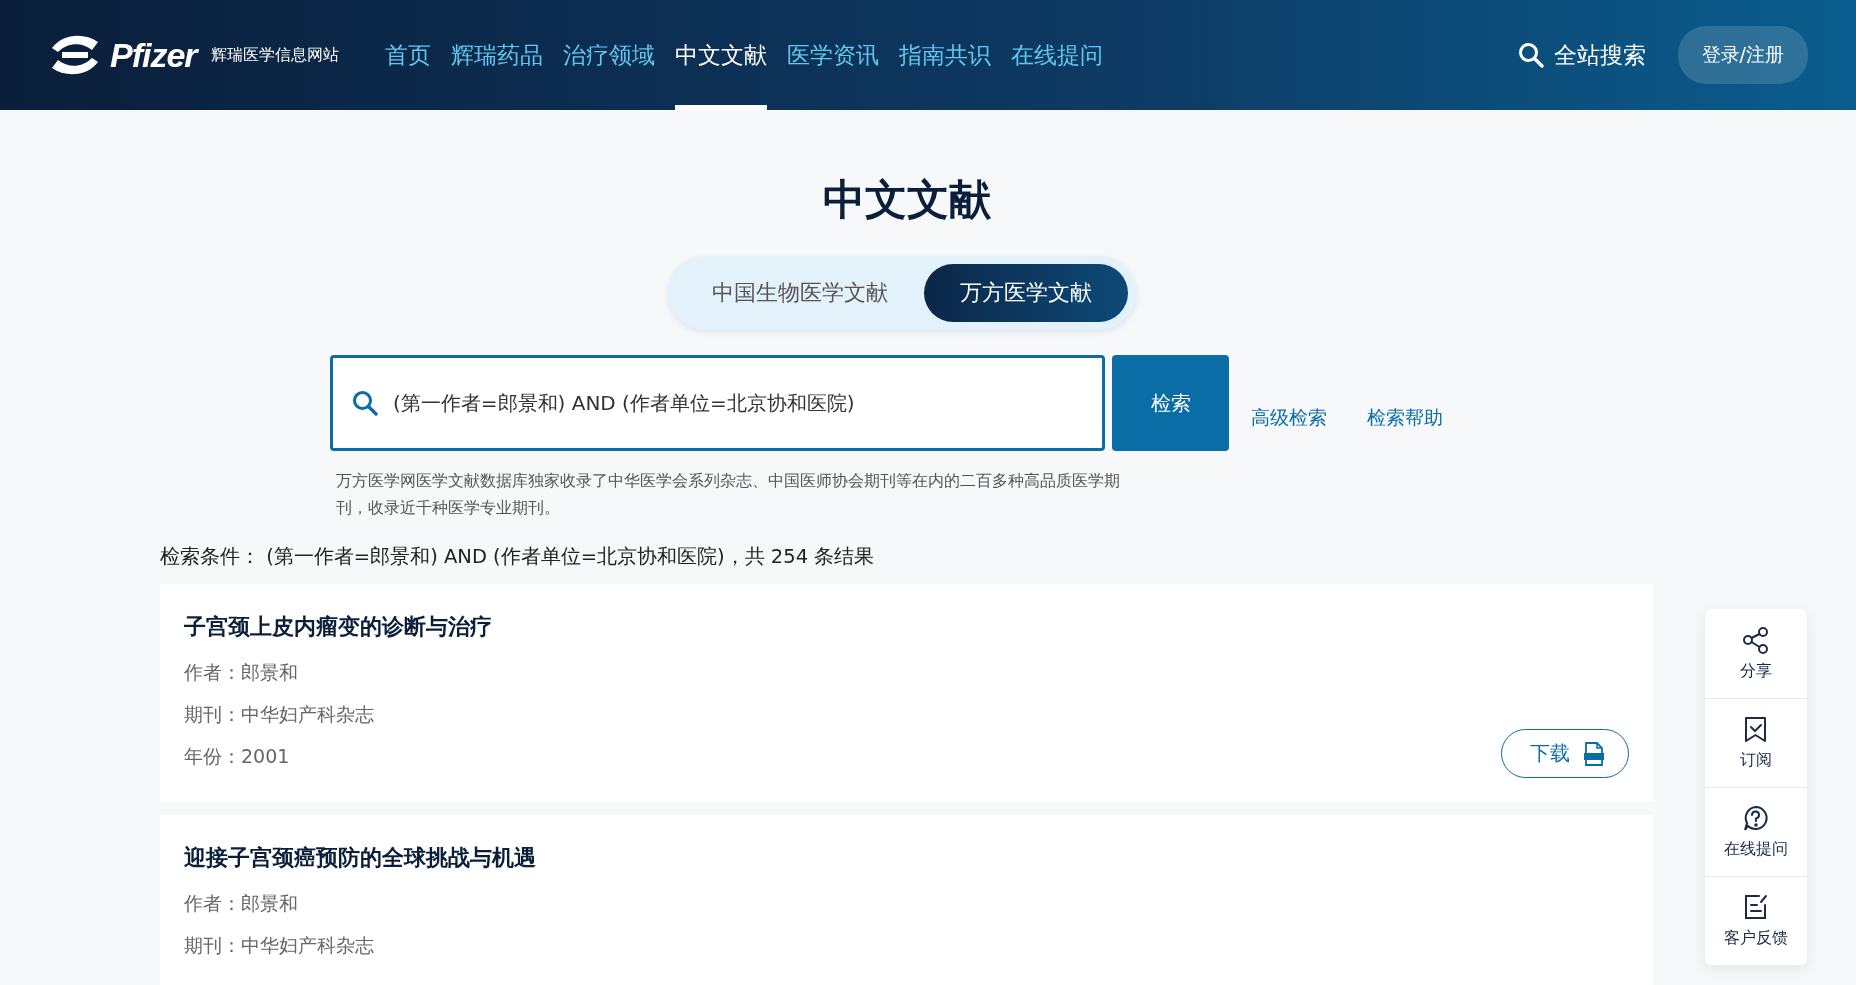 The width and height of the screenshot is (1856, 985). Describe the element at coordinates (944, 55) in the screenshot. I see `nav-link: 指南共识` at that location.